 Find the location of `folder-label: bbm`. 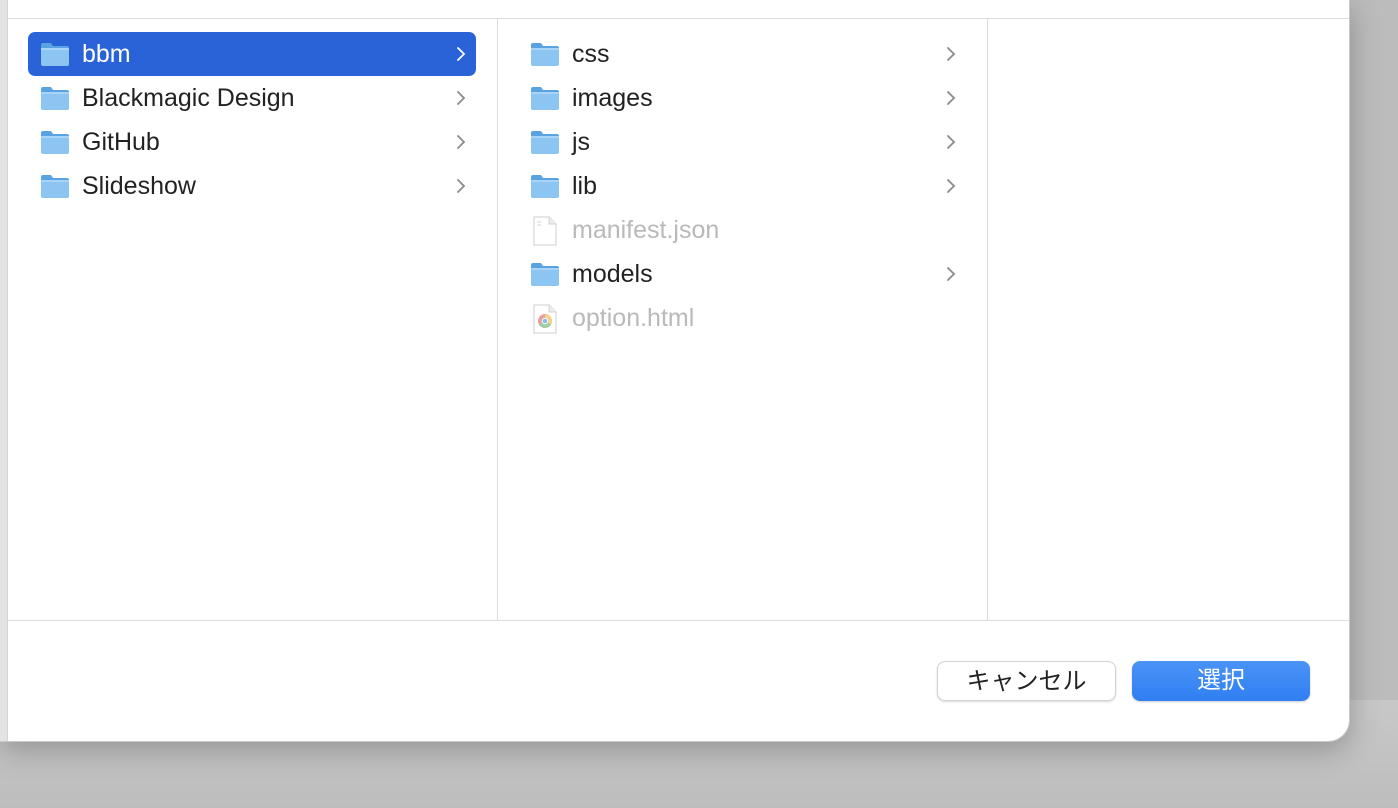

folder-label: bbm is located at coordinates (106, 54).